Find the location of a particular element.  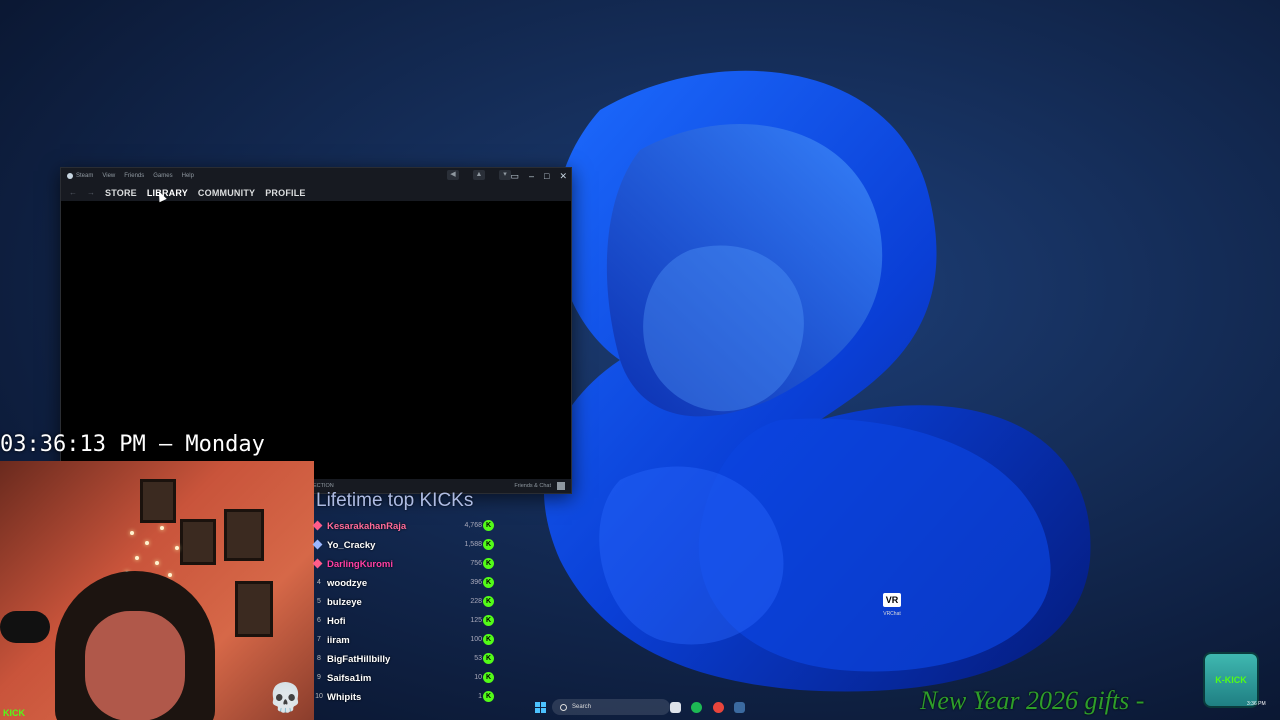

rank-number: 8 is located at coordinates (319, 658).